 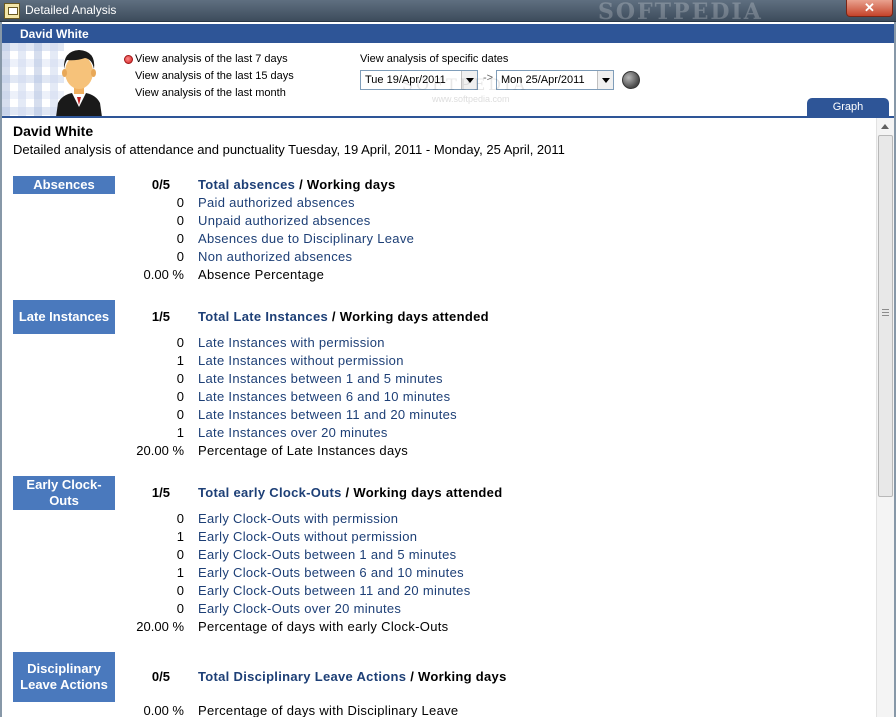 What do you see at coordinates (323, 626) in the screenshot?
I see `row-text: Percentage of days with early Clock-Outs` at bounding box center [323, 626].